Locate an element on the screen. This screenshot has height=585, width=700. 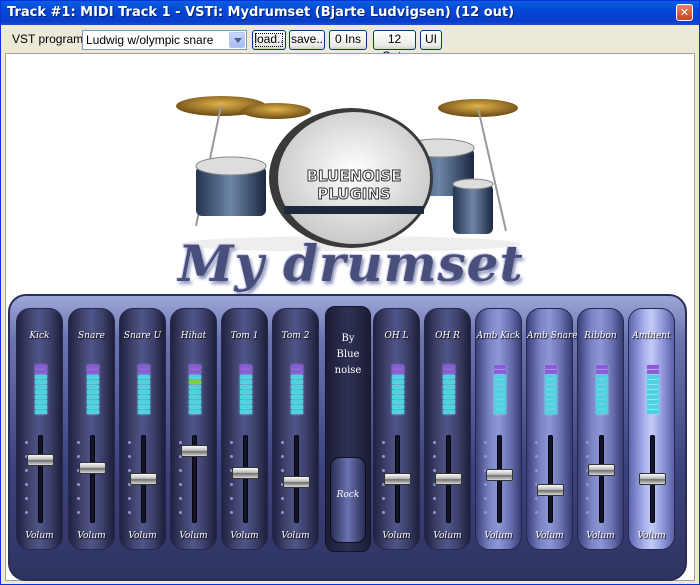
credit-line-1: By is located at coordinates (348, 338).